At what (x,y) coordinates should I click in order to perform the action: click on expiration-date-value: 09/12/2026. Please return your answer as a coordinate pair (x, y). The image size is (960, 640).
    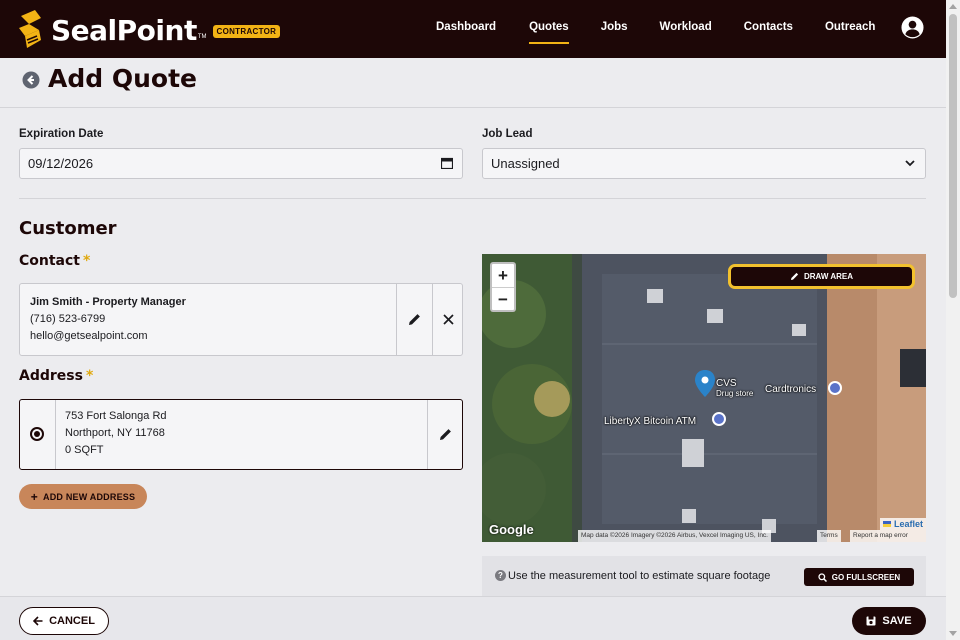
    Looking at the image, I should click on (61, 163).